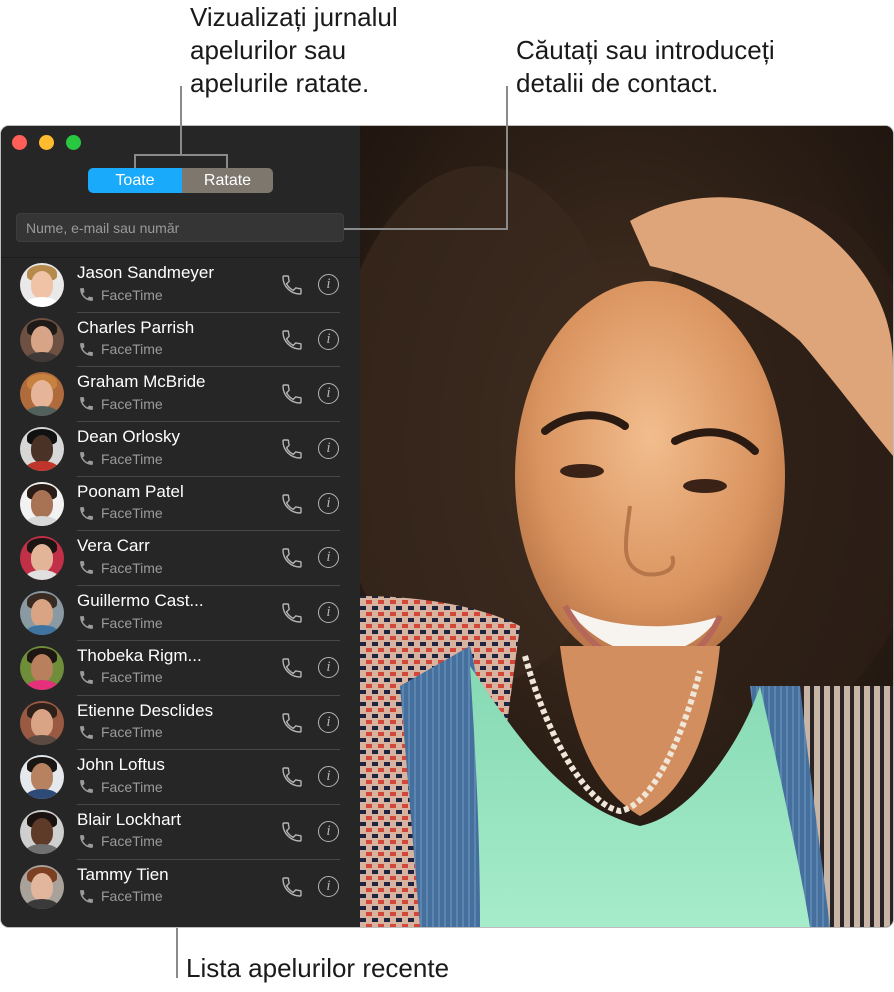 The image size is (894, 992). I want to click on recent-call-row: Tammy Tien FaceTime i, so click(180, 887).